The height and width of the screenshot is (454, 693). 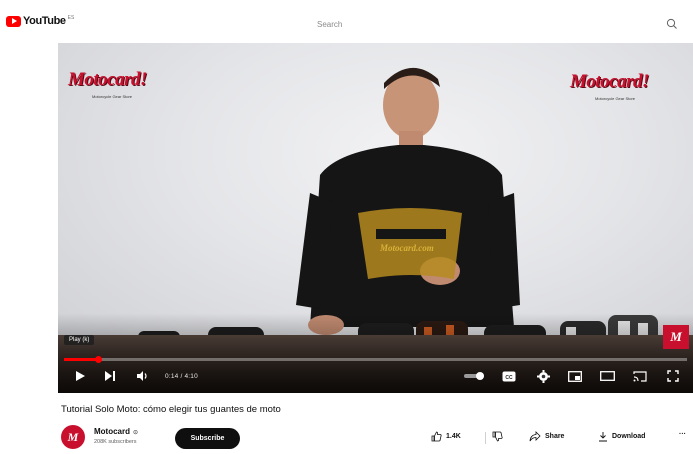 I want to click on autoplay-toggle-icon, so click(x=474, y=376).